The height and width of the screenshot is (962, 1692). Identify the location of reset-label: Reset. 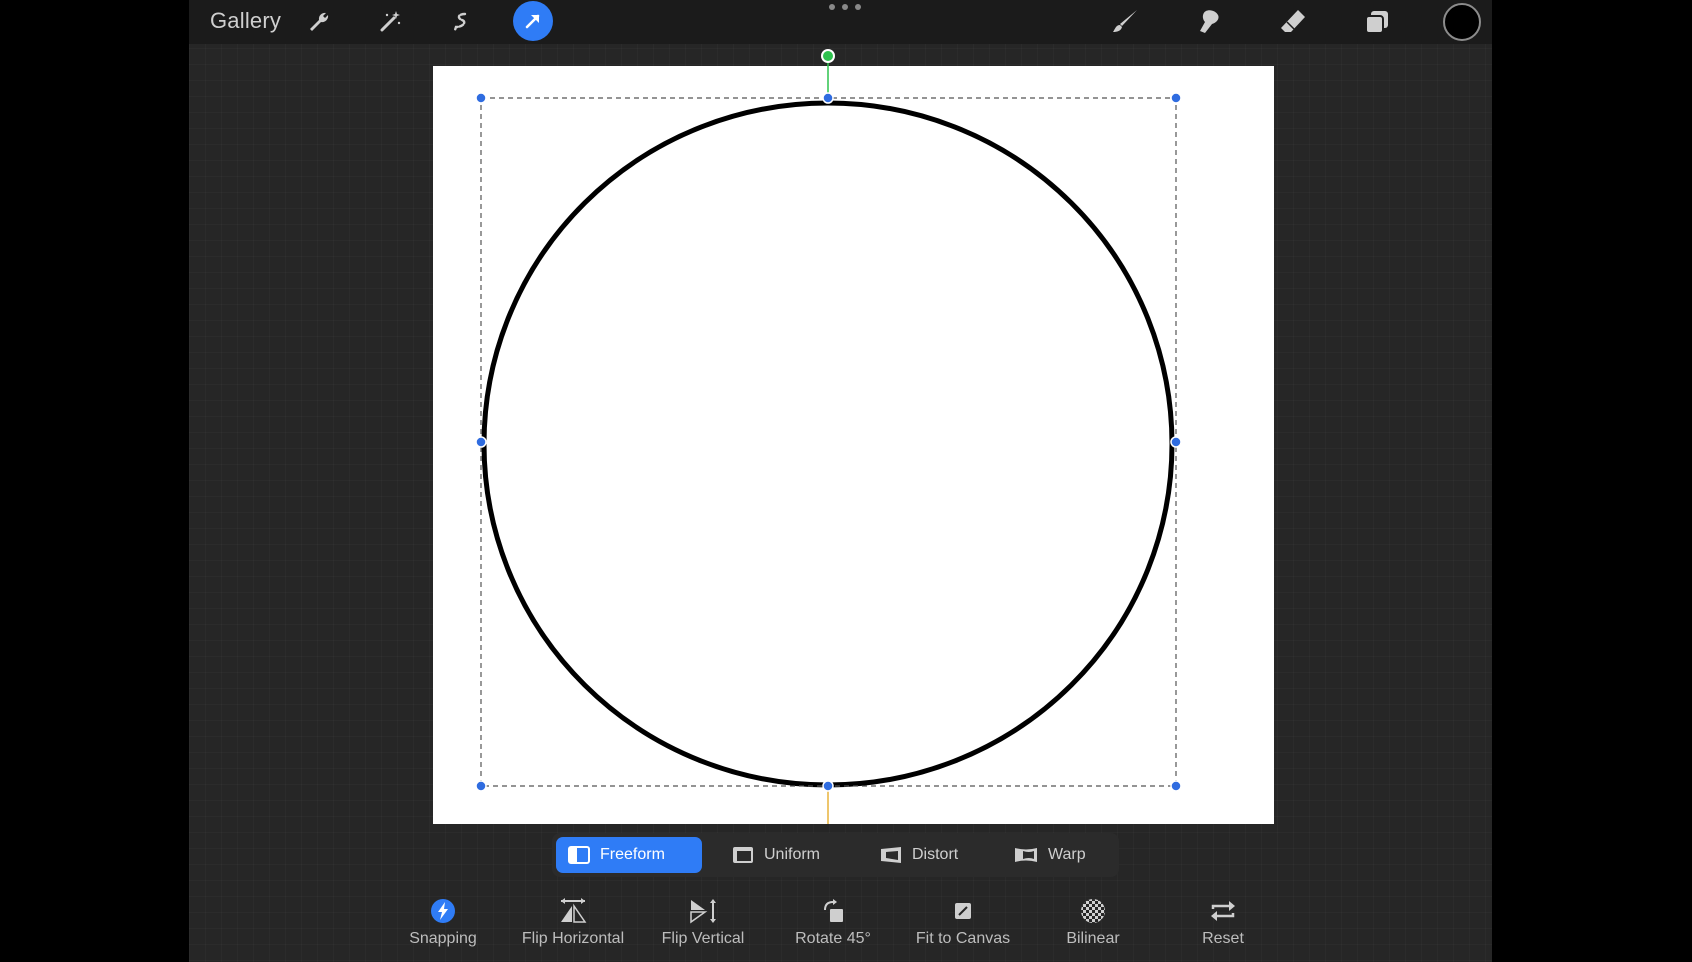
(1223, 938).